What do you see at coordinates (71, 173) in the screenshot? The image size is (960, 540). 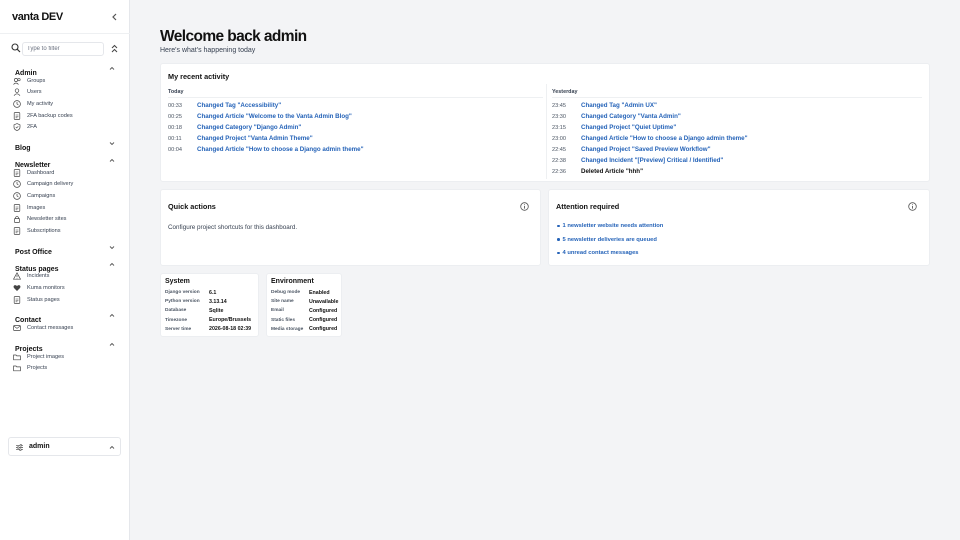 I see `sidebar-item-dashboard: Dashboard` at bounding box center [71, 173].